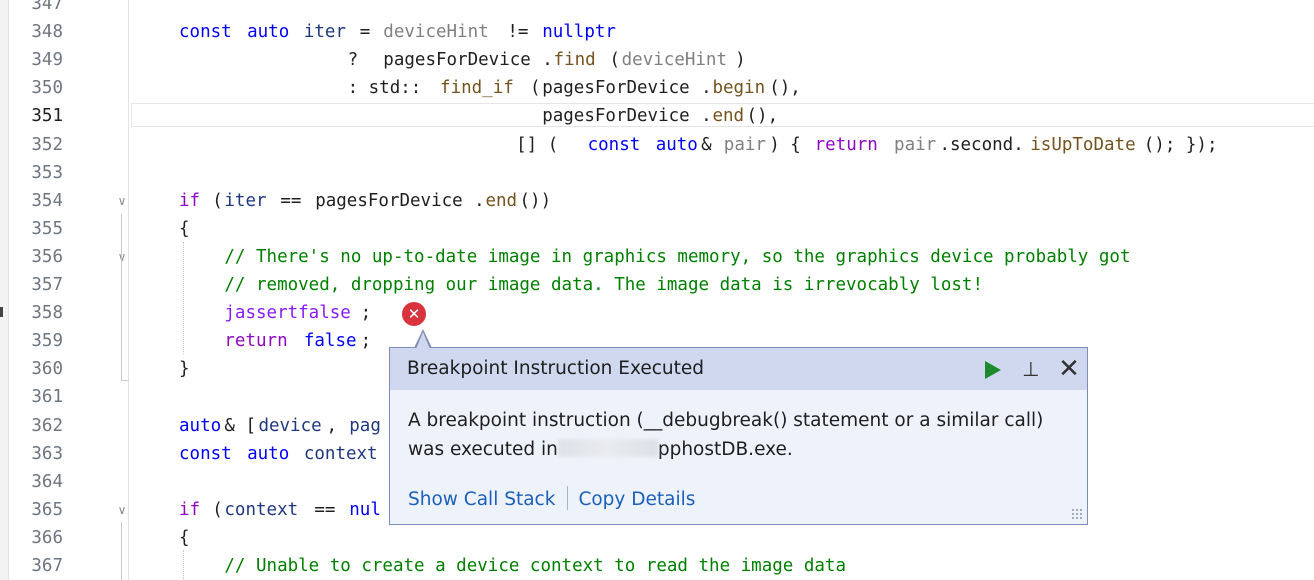  Describe the element at coordinates (607, 448) in the screenshot. I see `redacted-text` at that location.